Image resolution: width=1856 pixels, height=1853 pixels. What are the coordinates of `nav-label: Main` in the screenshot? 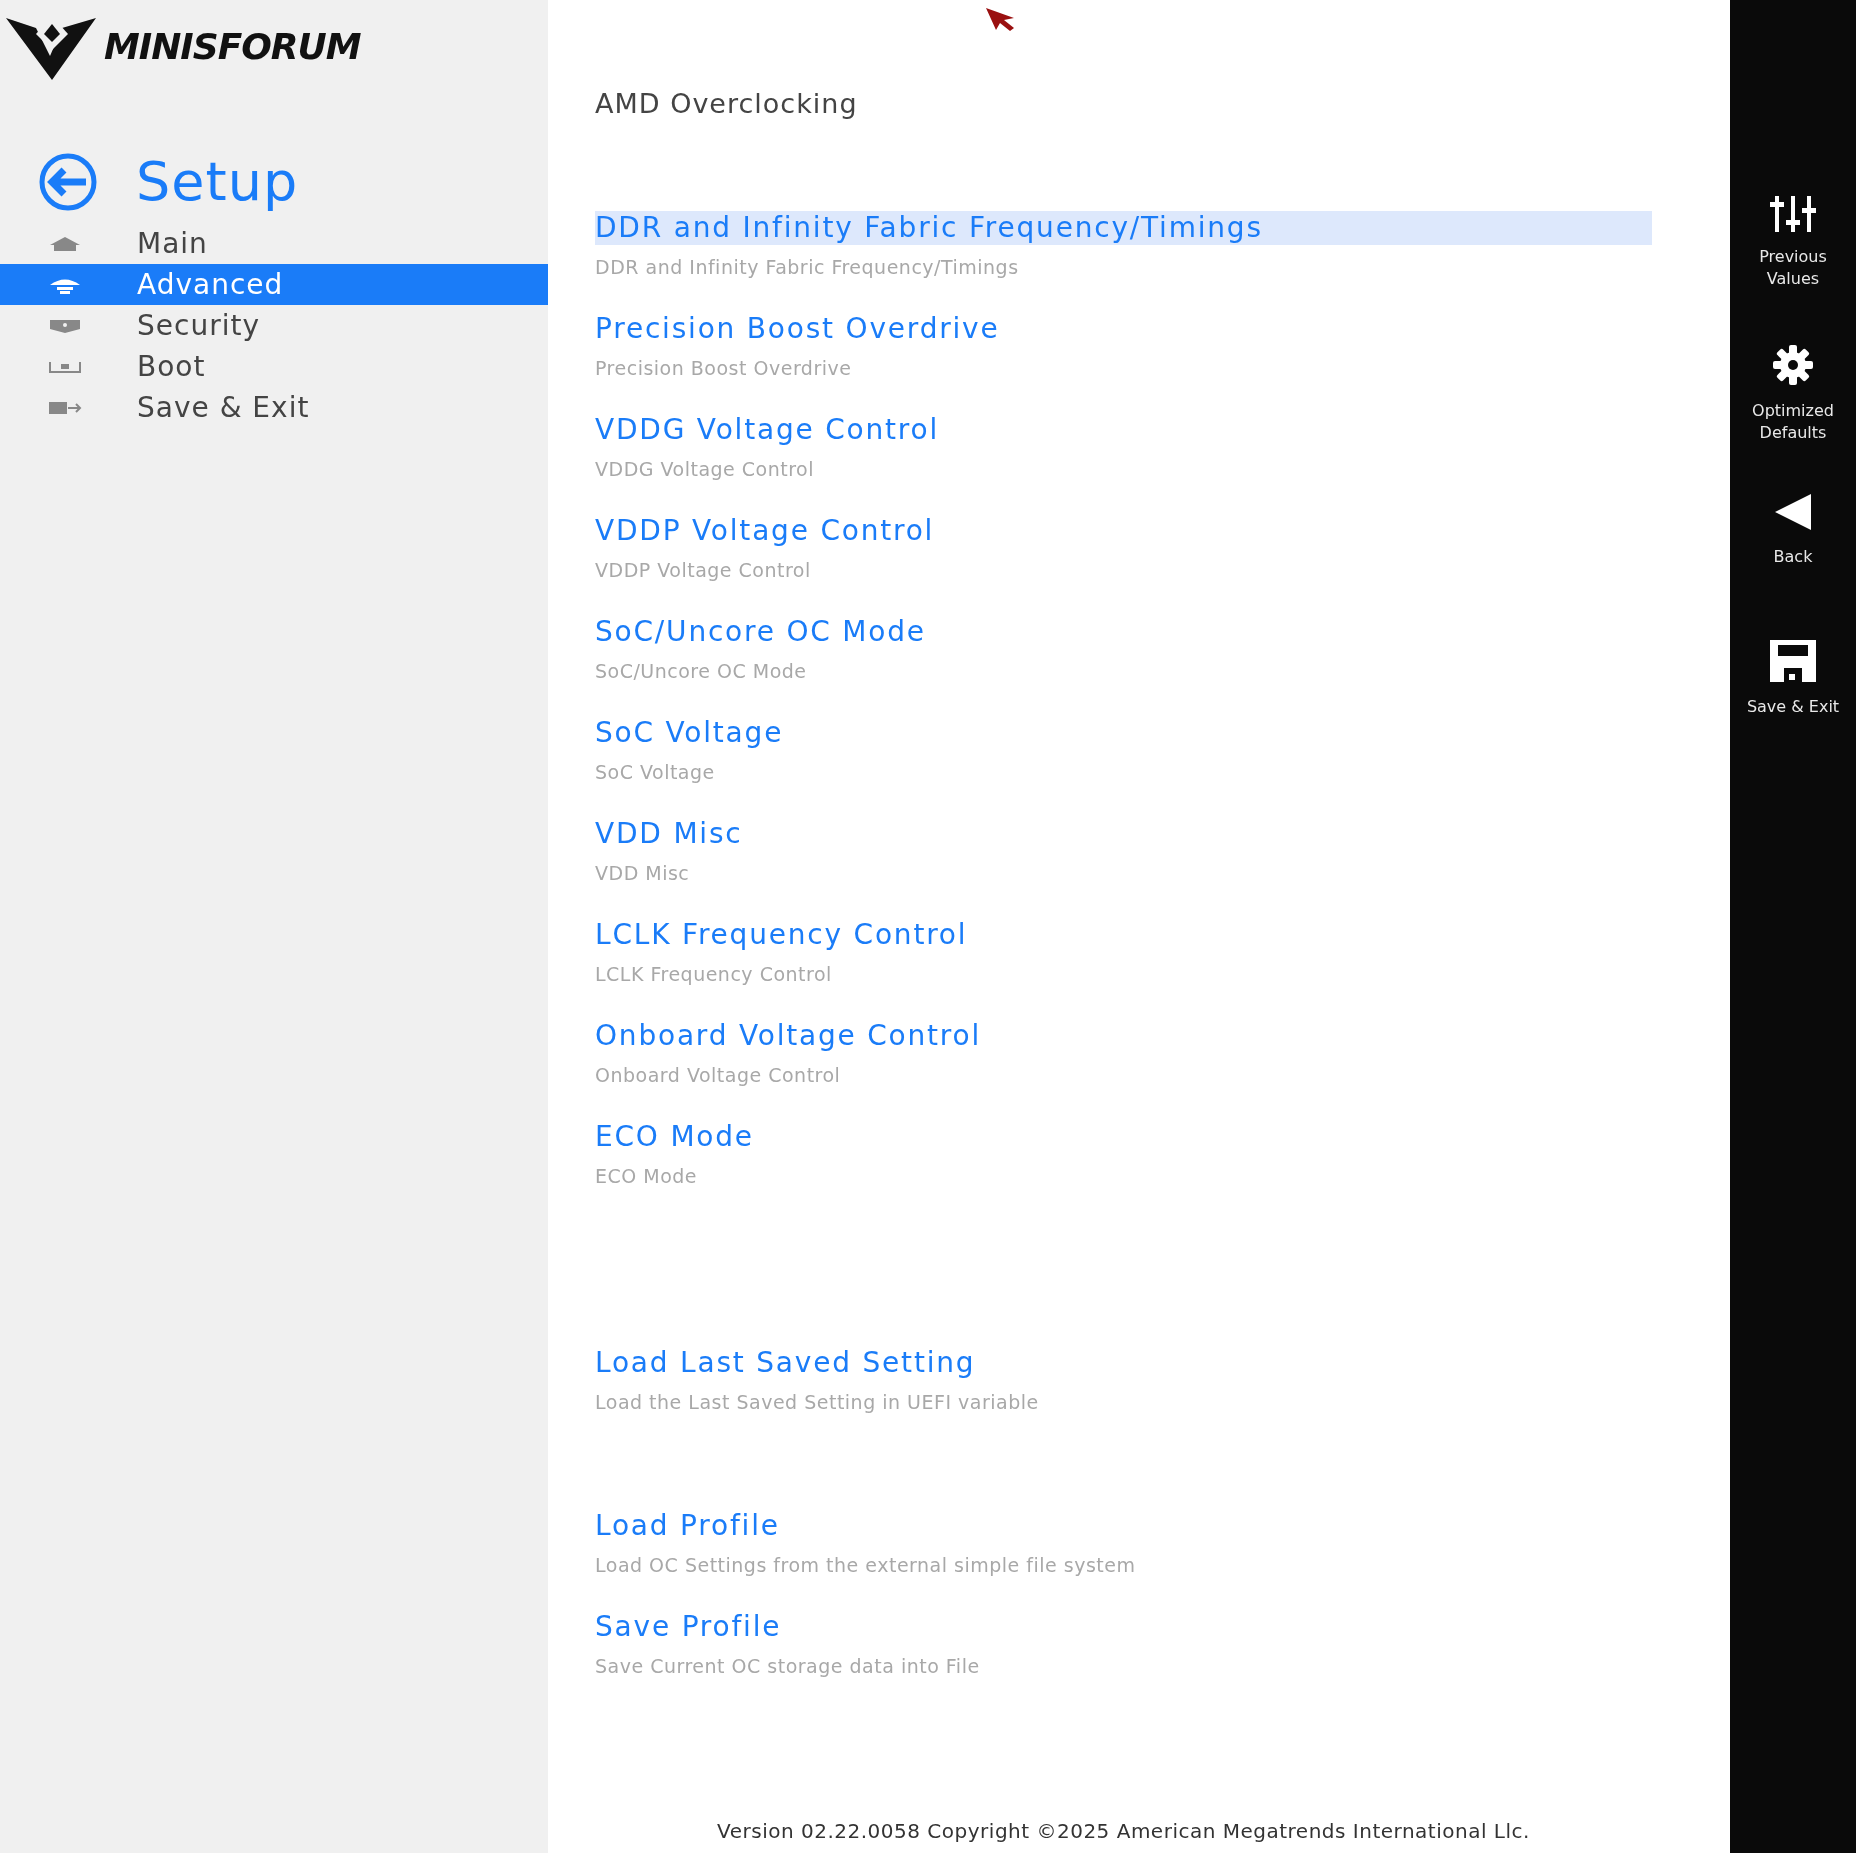 It's located at (172, 243).